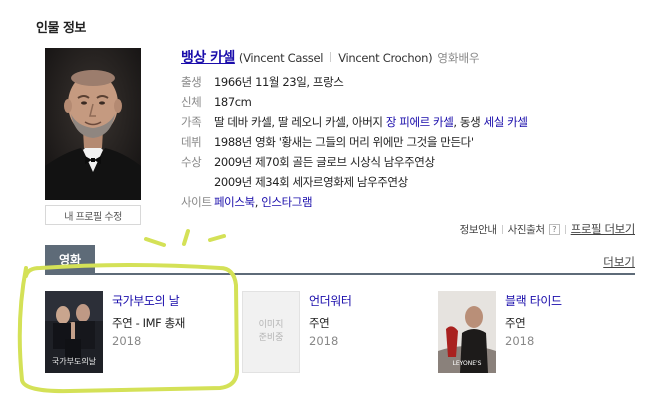  I want to click on info-row-sites: 사이트 페이스북, 인스타그램, so click(354, 202).